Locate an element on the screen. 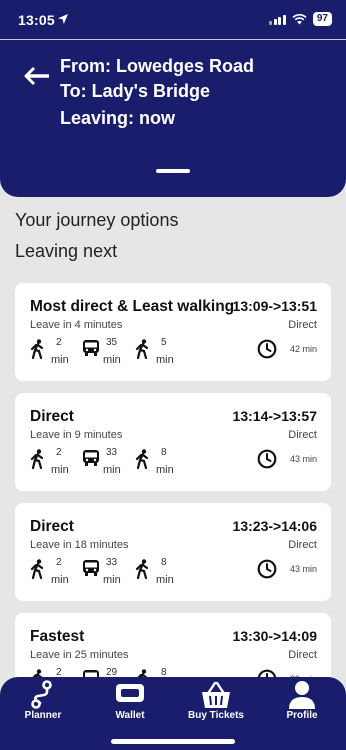 The image size is (346, 750). bus-minutes: 35 is located at coordinates (112, 342).